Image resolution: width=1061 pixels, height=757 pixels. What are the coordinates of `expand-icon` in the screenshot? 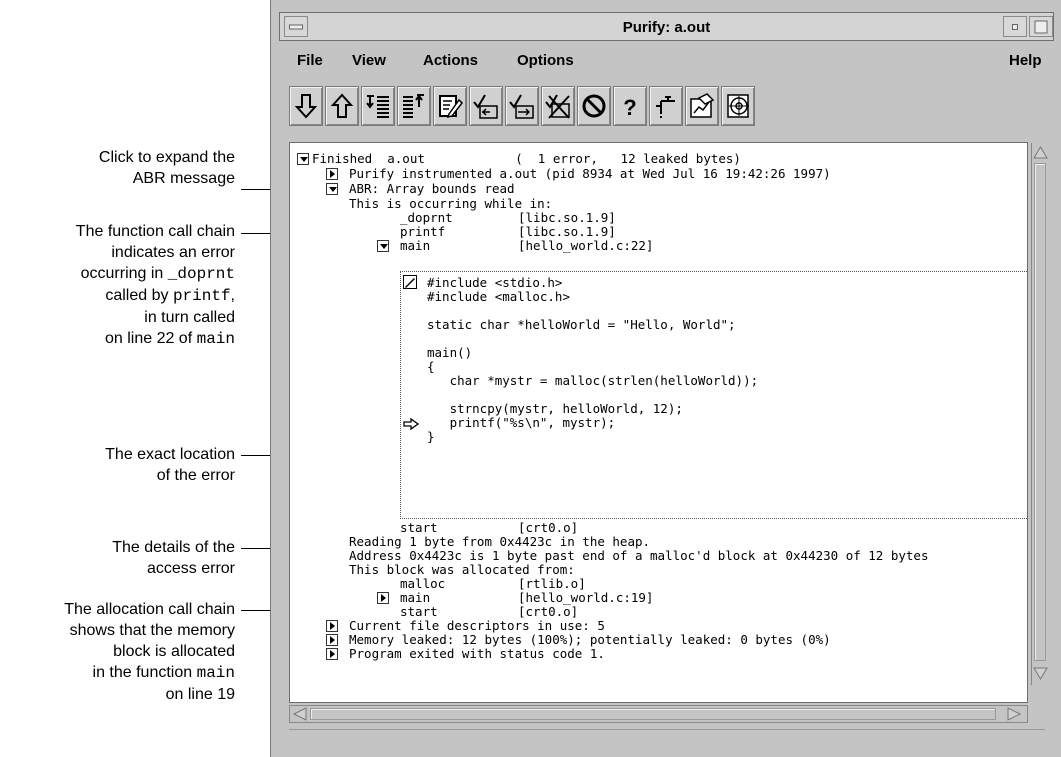 It's located at (377, 106).